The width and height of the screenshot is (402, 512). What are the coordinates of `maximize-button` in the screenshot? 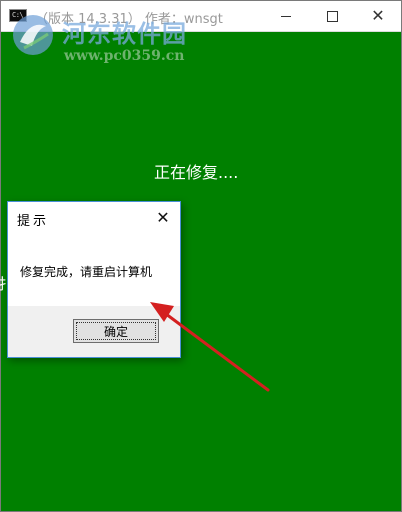 It's located at (332, 16).